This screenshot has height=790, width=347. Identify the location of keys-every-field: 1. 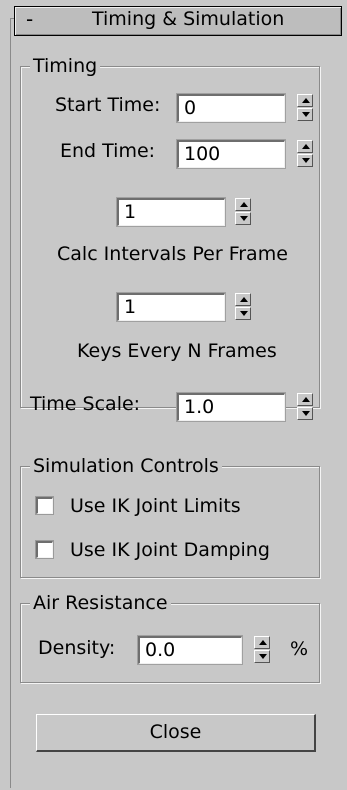
(171, 307).